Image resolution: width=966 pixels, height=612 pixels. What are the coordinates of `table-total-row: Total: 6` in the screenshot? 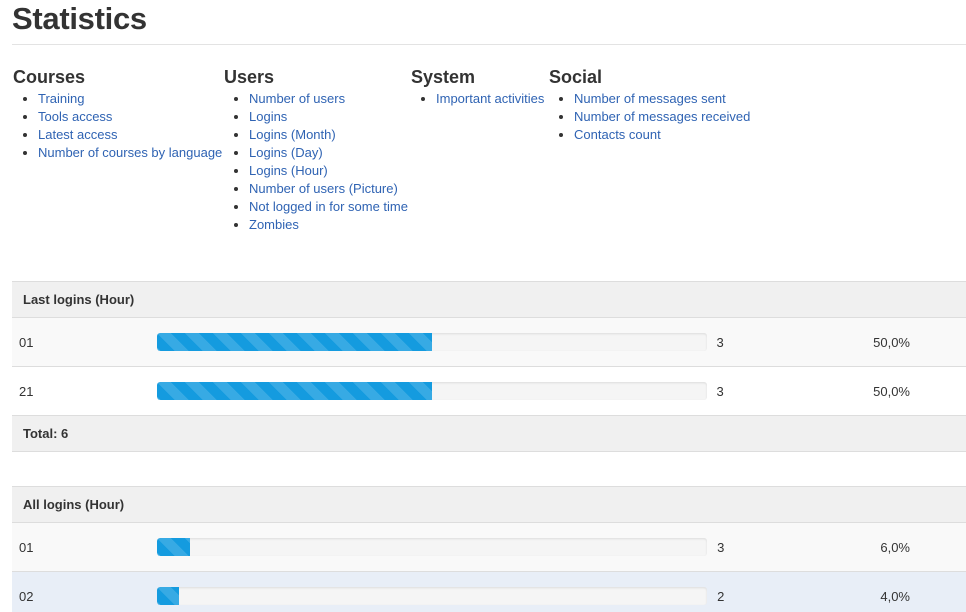 It's located at (489, 433).